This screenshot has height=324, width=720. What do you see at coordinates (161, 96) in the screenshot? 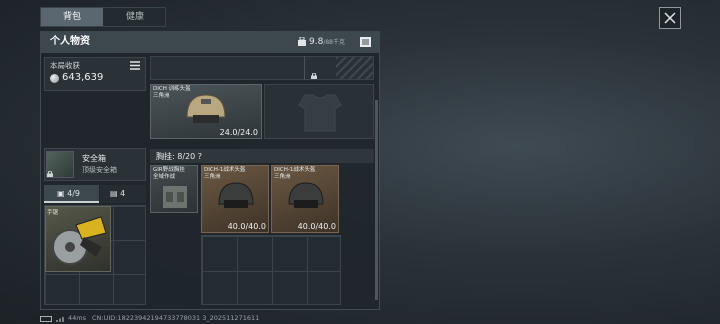
I see `helmet-sub: 三角洲` at bounding box center [161, 96].